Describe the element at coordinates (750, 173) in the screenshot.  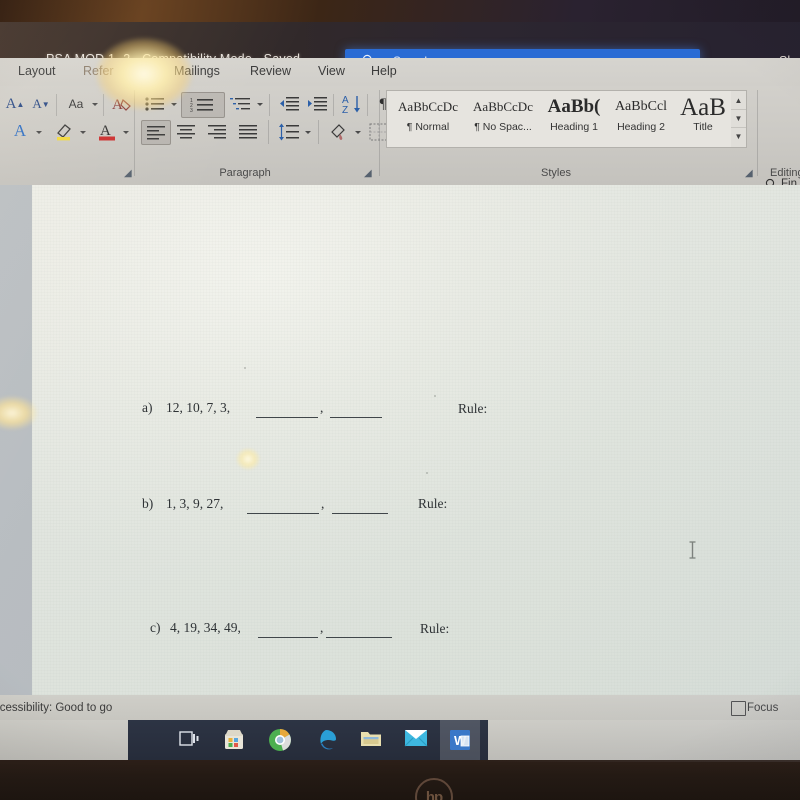
I see `styles-dialog-launcher: ◢` at that location.